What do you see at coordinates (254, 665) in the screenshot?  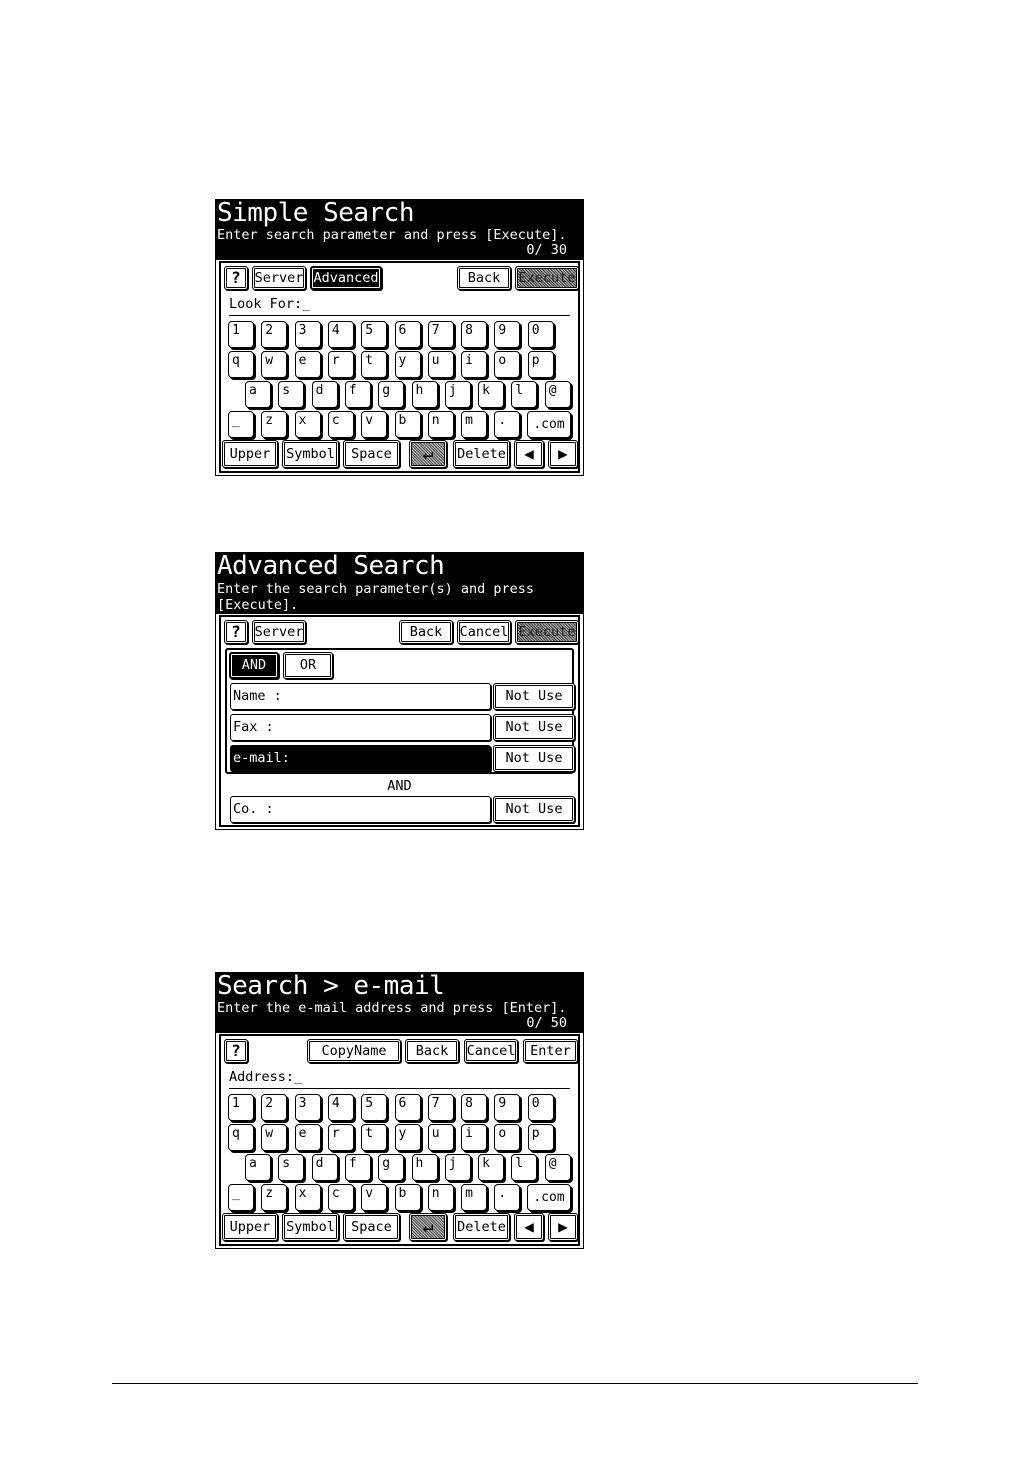 I see `and-toggle: AND` at bounding box center [254, 665].